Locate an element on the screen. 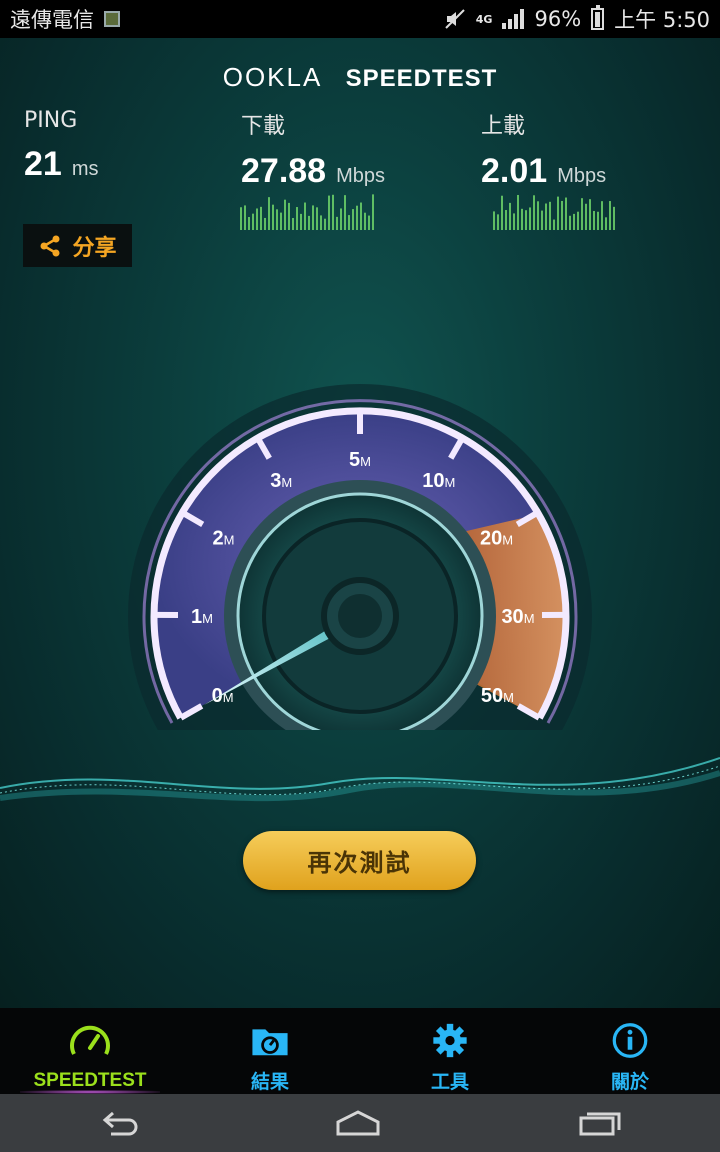 The image size is (720, 1152). home-icon is located at coordinates (358, 1123).